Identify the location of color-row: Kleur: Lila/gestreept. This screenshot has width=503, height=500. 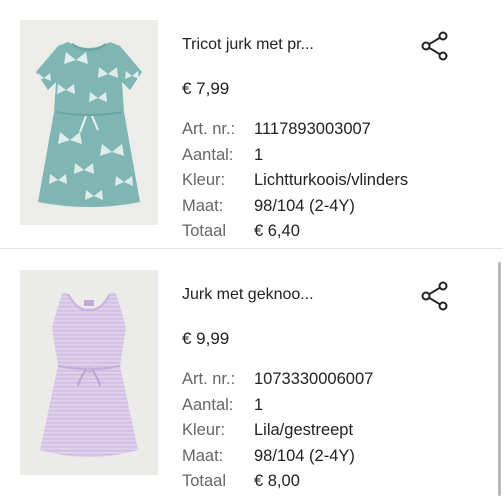
(277, 431).